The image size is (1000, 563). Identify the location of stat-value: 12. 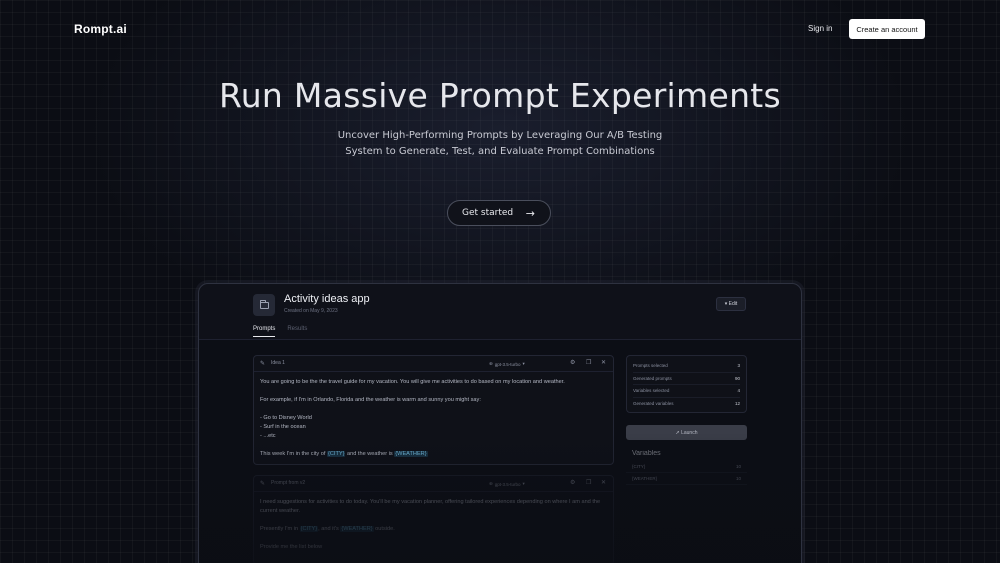
(737, 404).